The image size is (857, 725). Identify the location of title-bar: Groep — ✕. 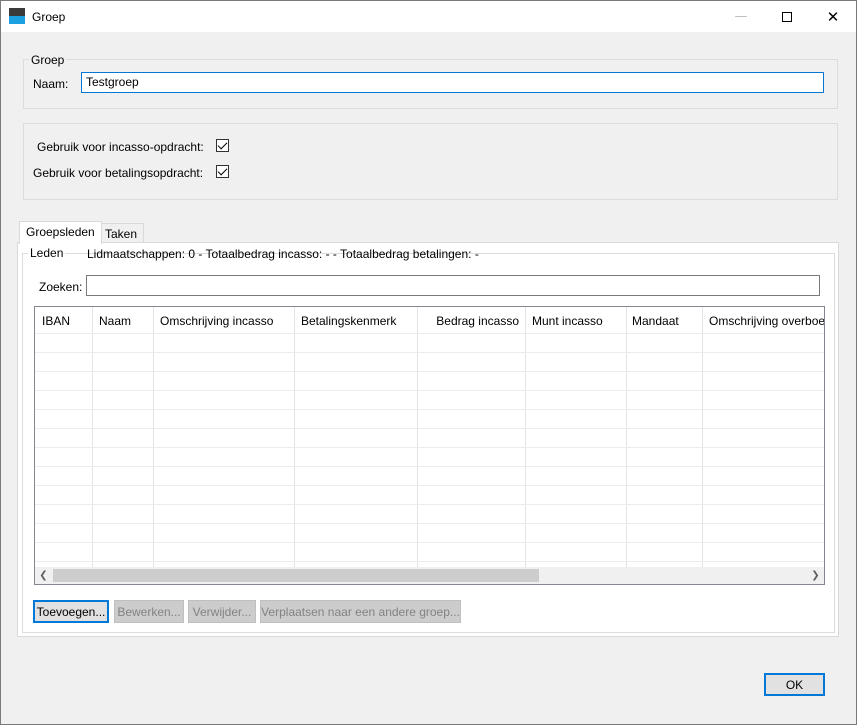
(428, 16).